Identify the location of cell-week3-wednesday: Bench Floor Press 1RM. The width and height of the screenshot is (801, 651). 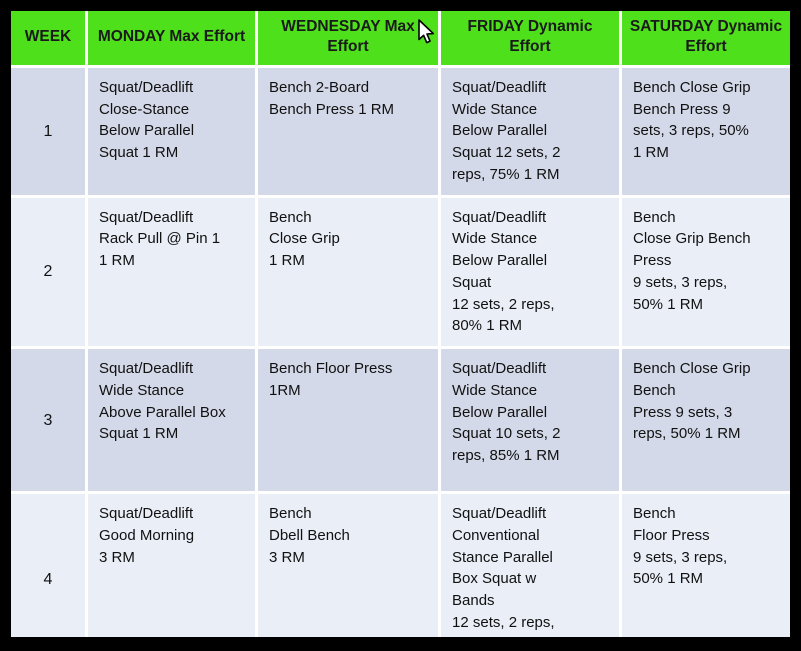
(349, 422).